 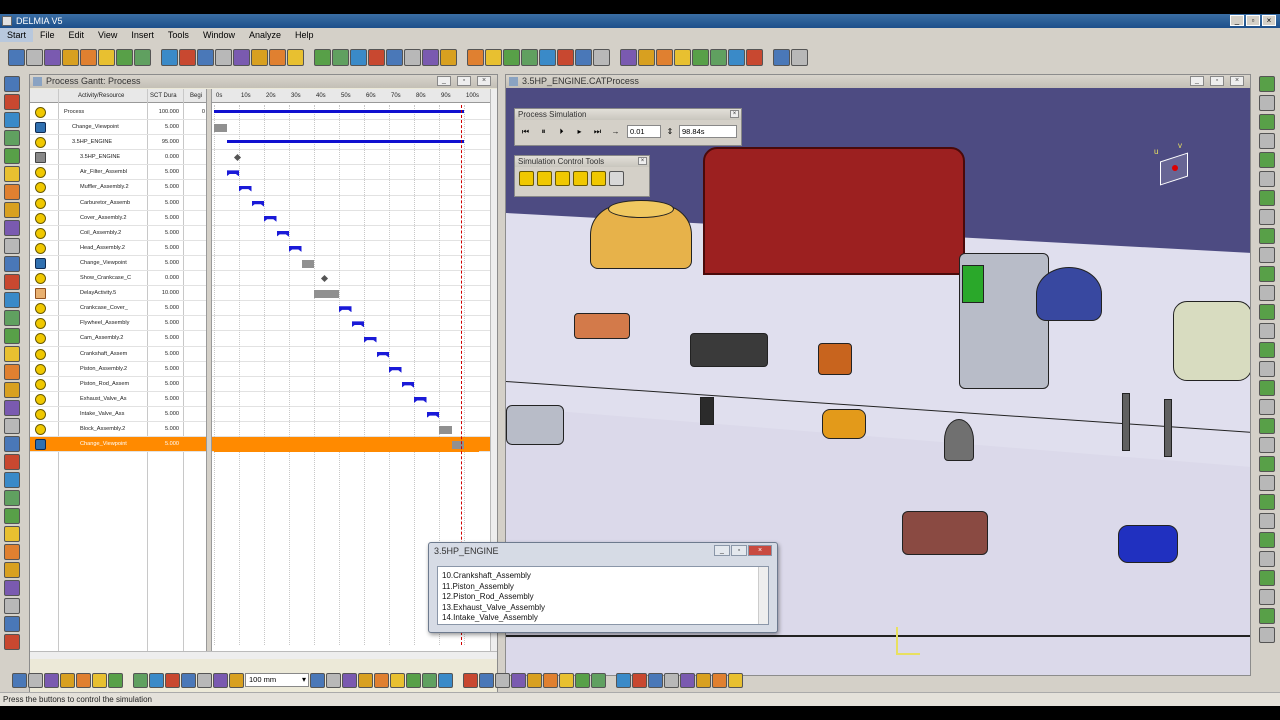 What do you see at coordinates (324, 279) in the screenshot?
I see `gantt-milestone` at bounding box center [324, 279].